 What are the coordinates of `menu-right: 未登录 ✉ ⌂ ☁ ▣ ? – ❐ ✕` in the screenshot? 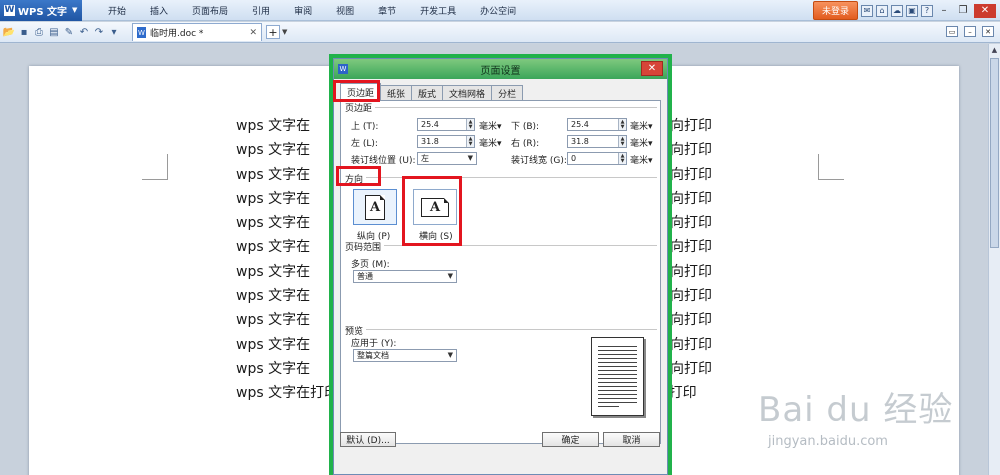 It's located at (906, 10).